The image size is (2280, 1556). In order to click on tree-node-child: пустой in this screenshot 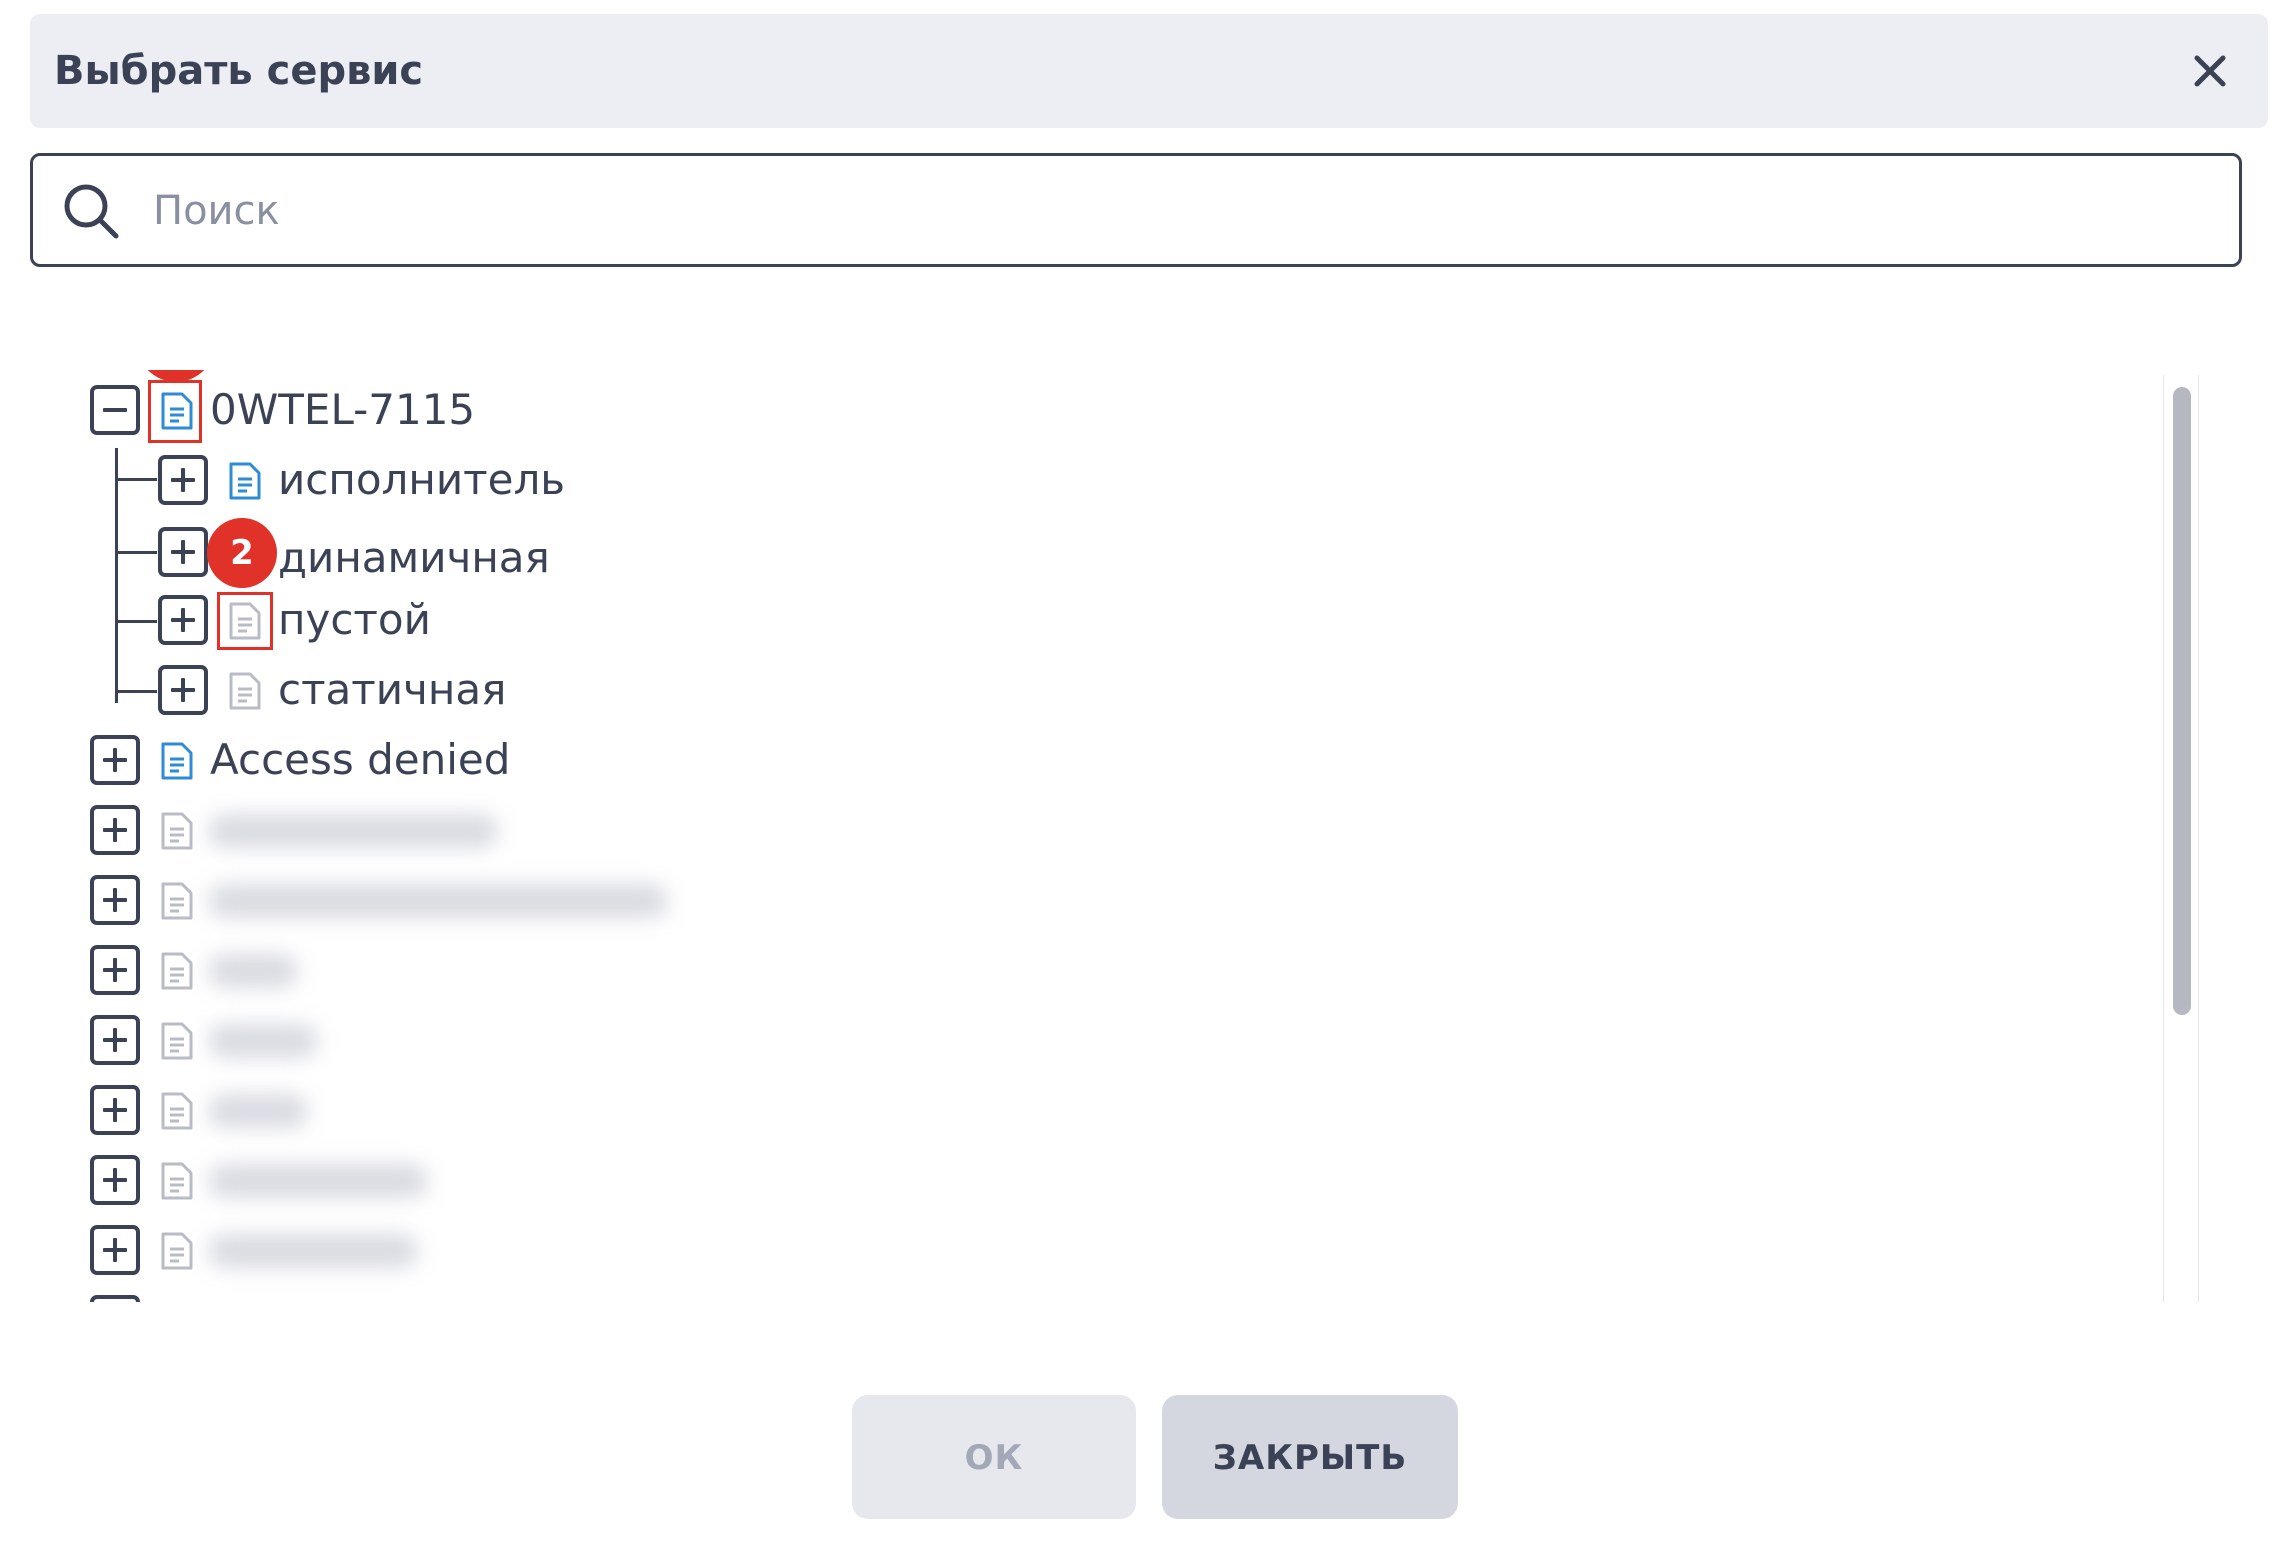, I will do `click(608, 620)`.